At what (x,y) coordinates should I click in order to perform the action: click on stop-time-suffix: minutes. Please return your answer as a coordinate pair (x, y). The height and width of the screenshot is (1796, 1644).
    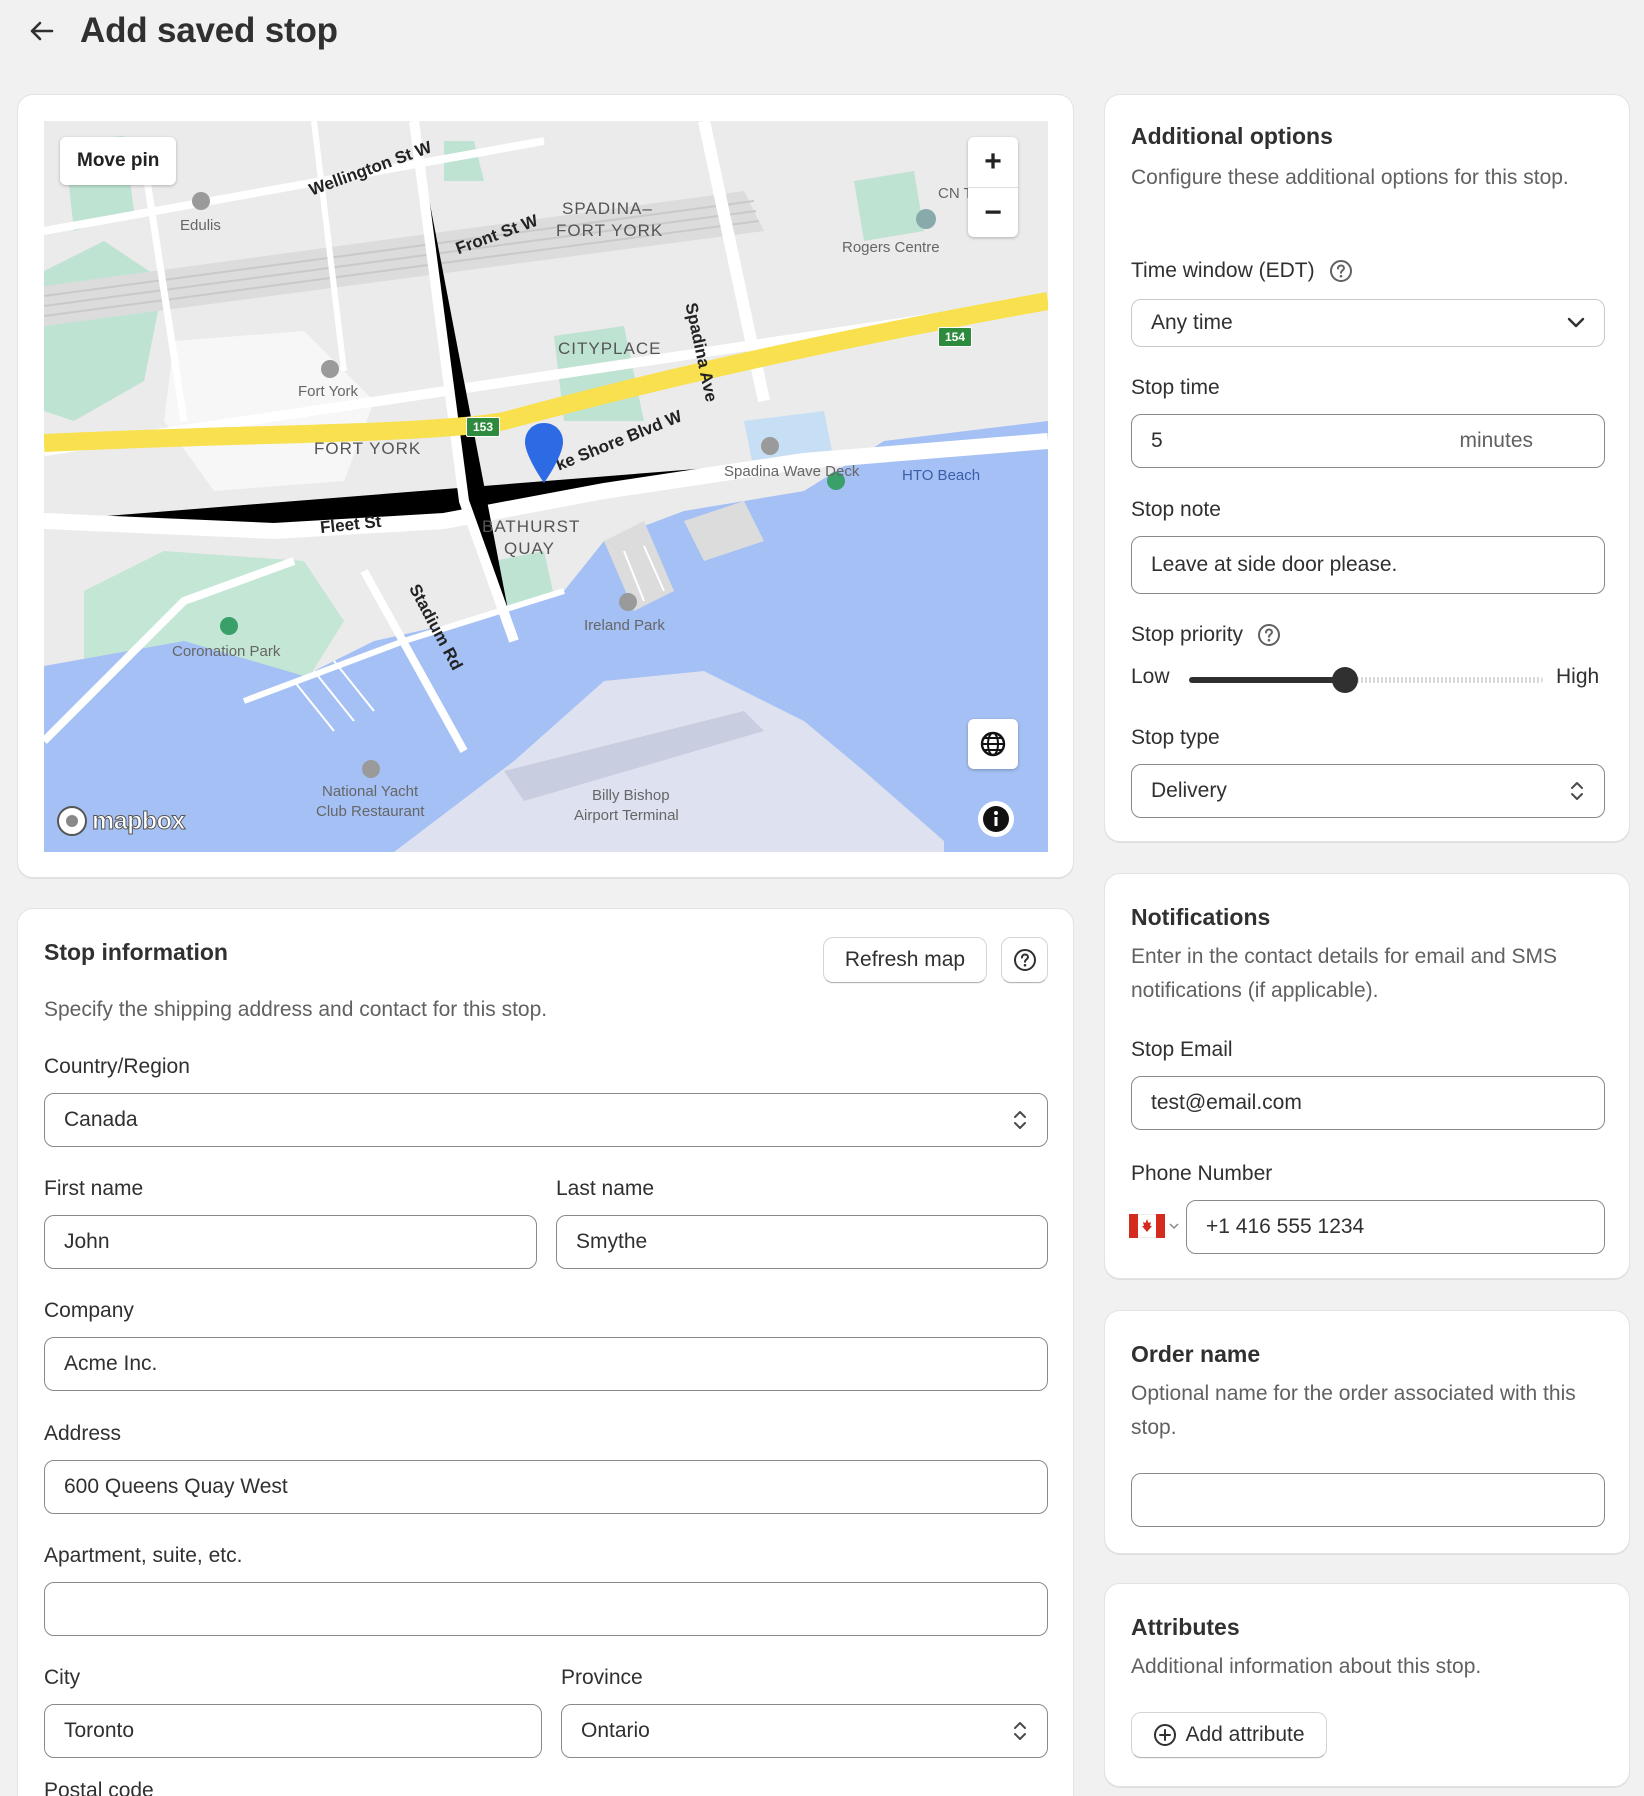
    Looking at the image, I should click on (1496, 440).